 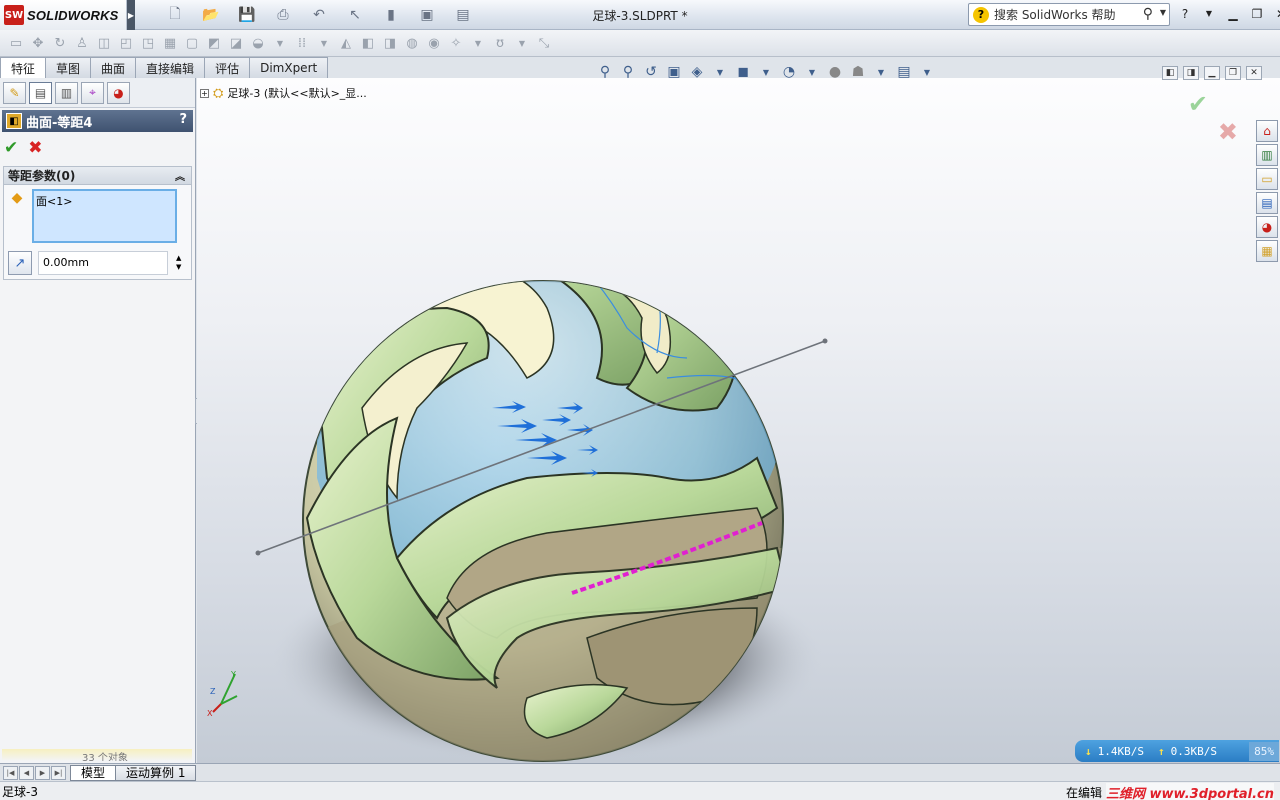 I want to click on curves-icon: ʊ, so click(x=500, y=43).